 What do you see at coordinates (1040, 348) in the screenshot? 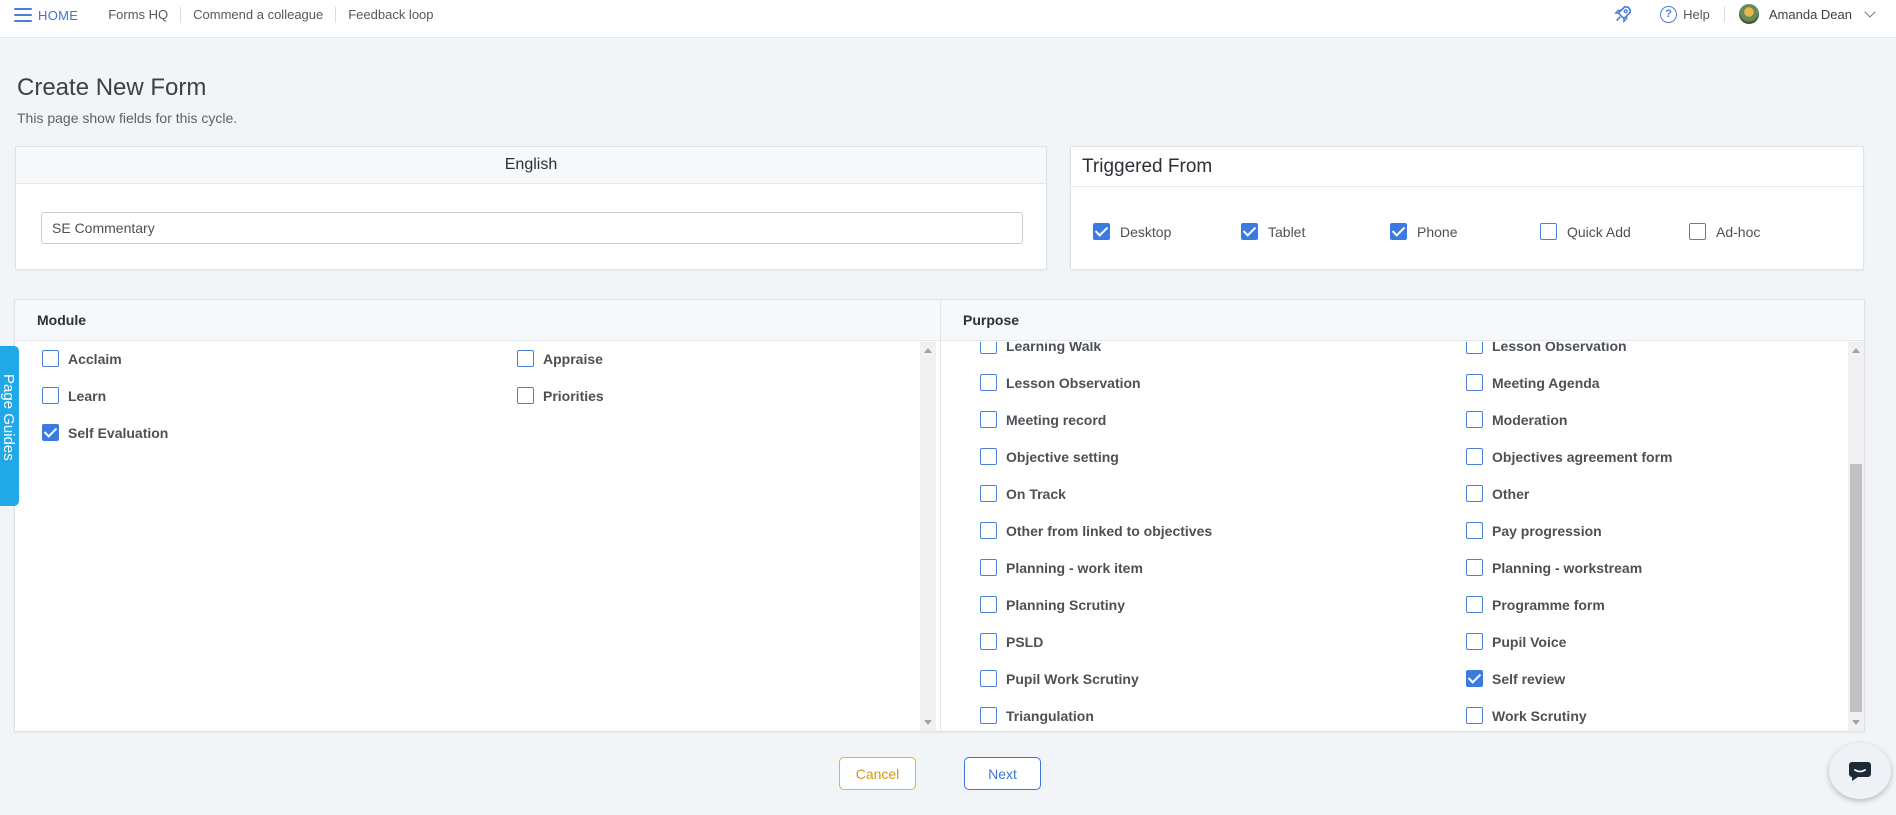
I see `purpose-learning-walk: Learning Walk` at bounding box center [1040, 348].